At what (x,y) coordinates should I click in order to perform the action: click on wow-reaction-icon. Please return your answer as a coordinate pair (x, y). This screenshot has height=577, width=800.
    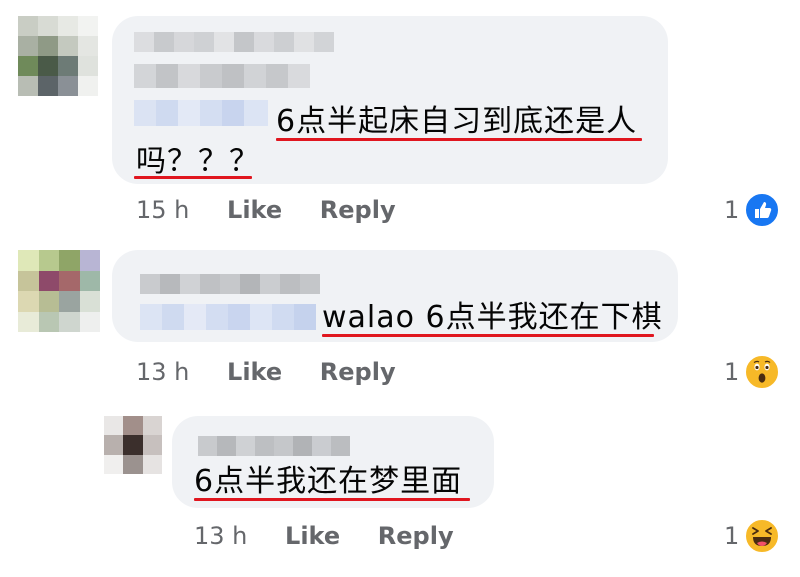
    Looking at the image, I should click on (762, 372).